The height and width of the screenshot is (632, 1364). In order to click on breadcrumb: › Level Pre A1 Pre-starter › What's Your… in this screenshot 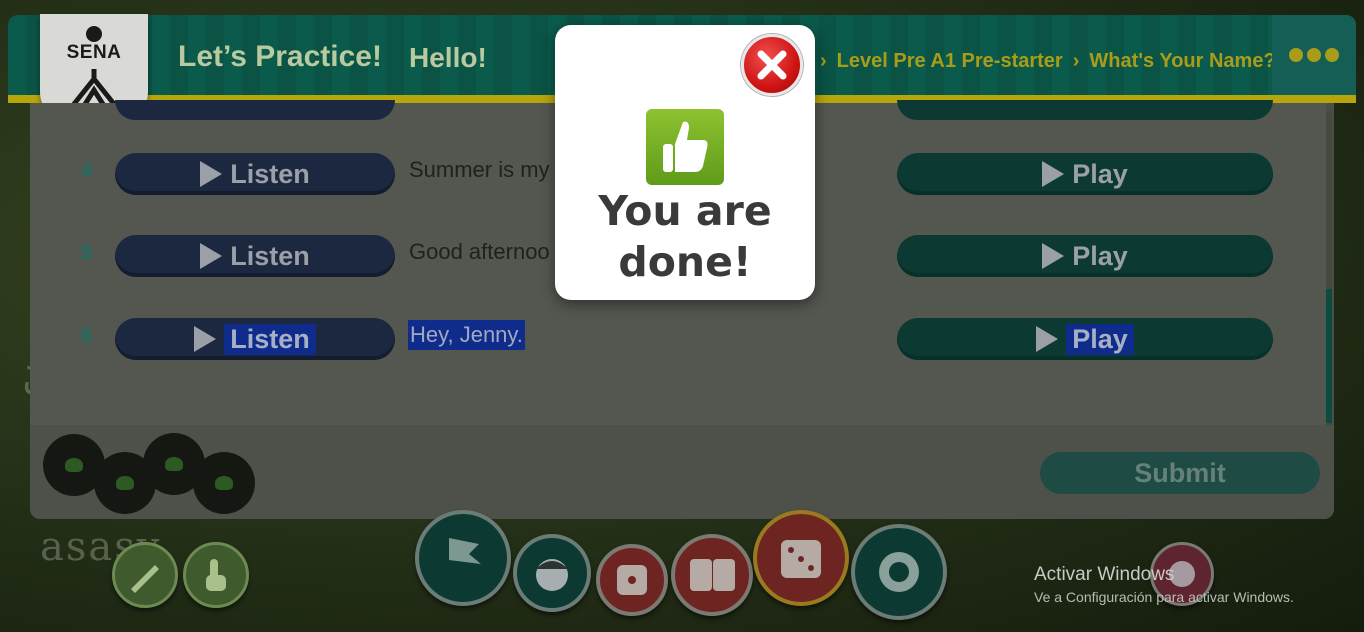, I will do `click(1048, 61)`.